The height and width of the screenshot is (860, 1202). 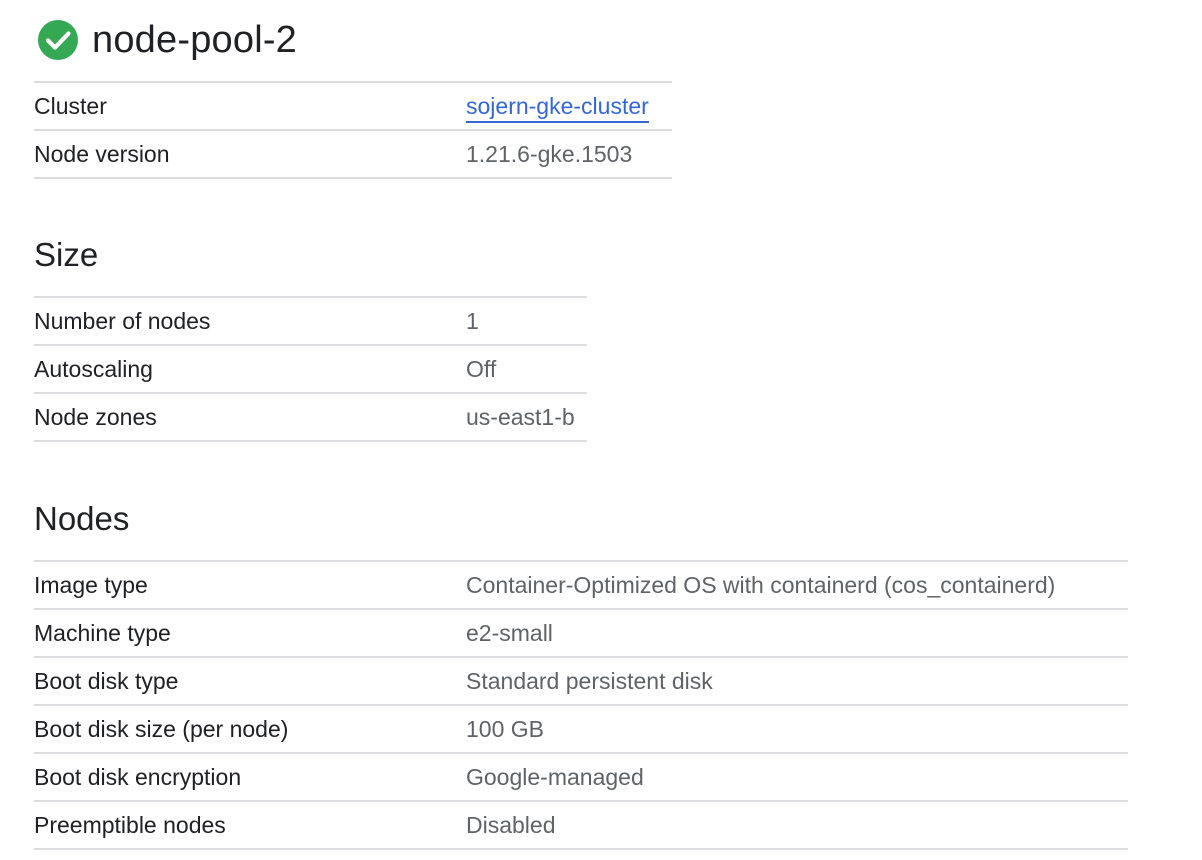 I want to click on row-value: 1, so click(x=526, y=321).